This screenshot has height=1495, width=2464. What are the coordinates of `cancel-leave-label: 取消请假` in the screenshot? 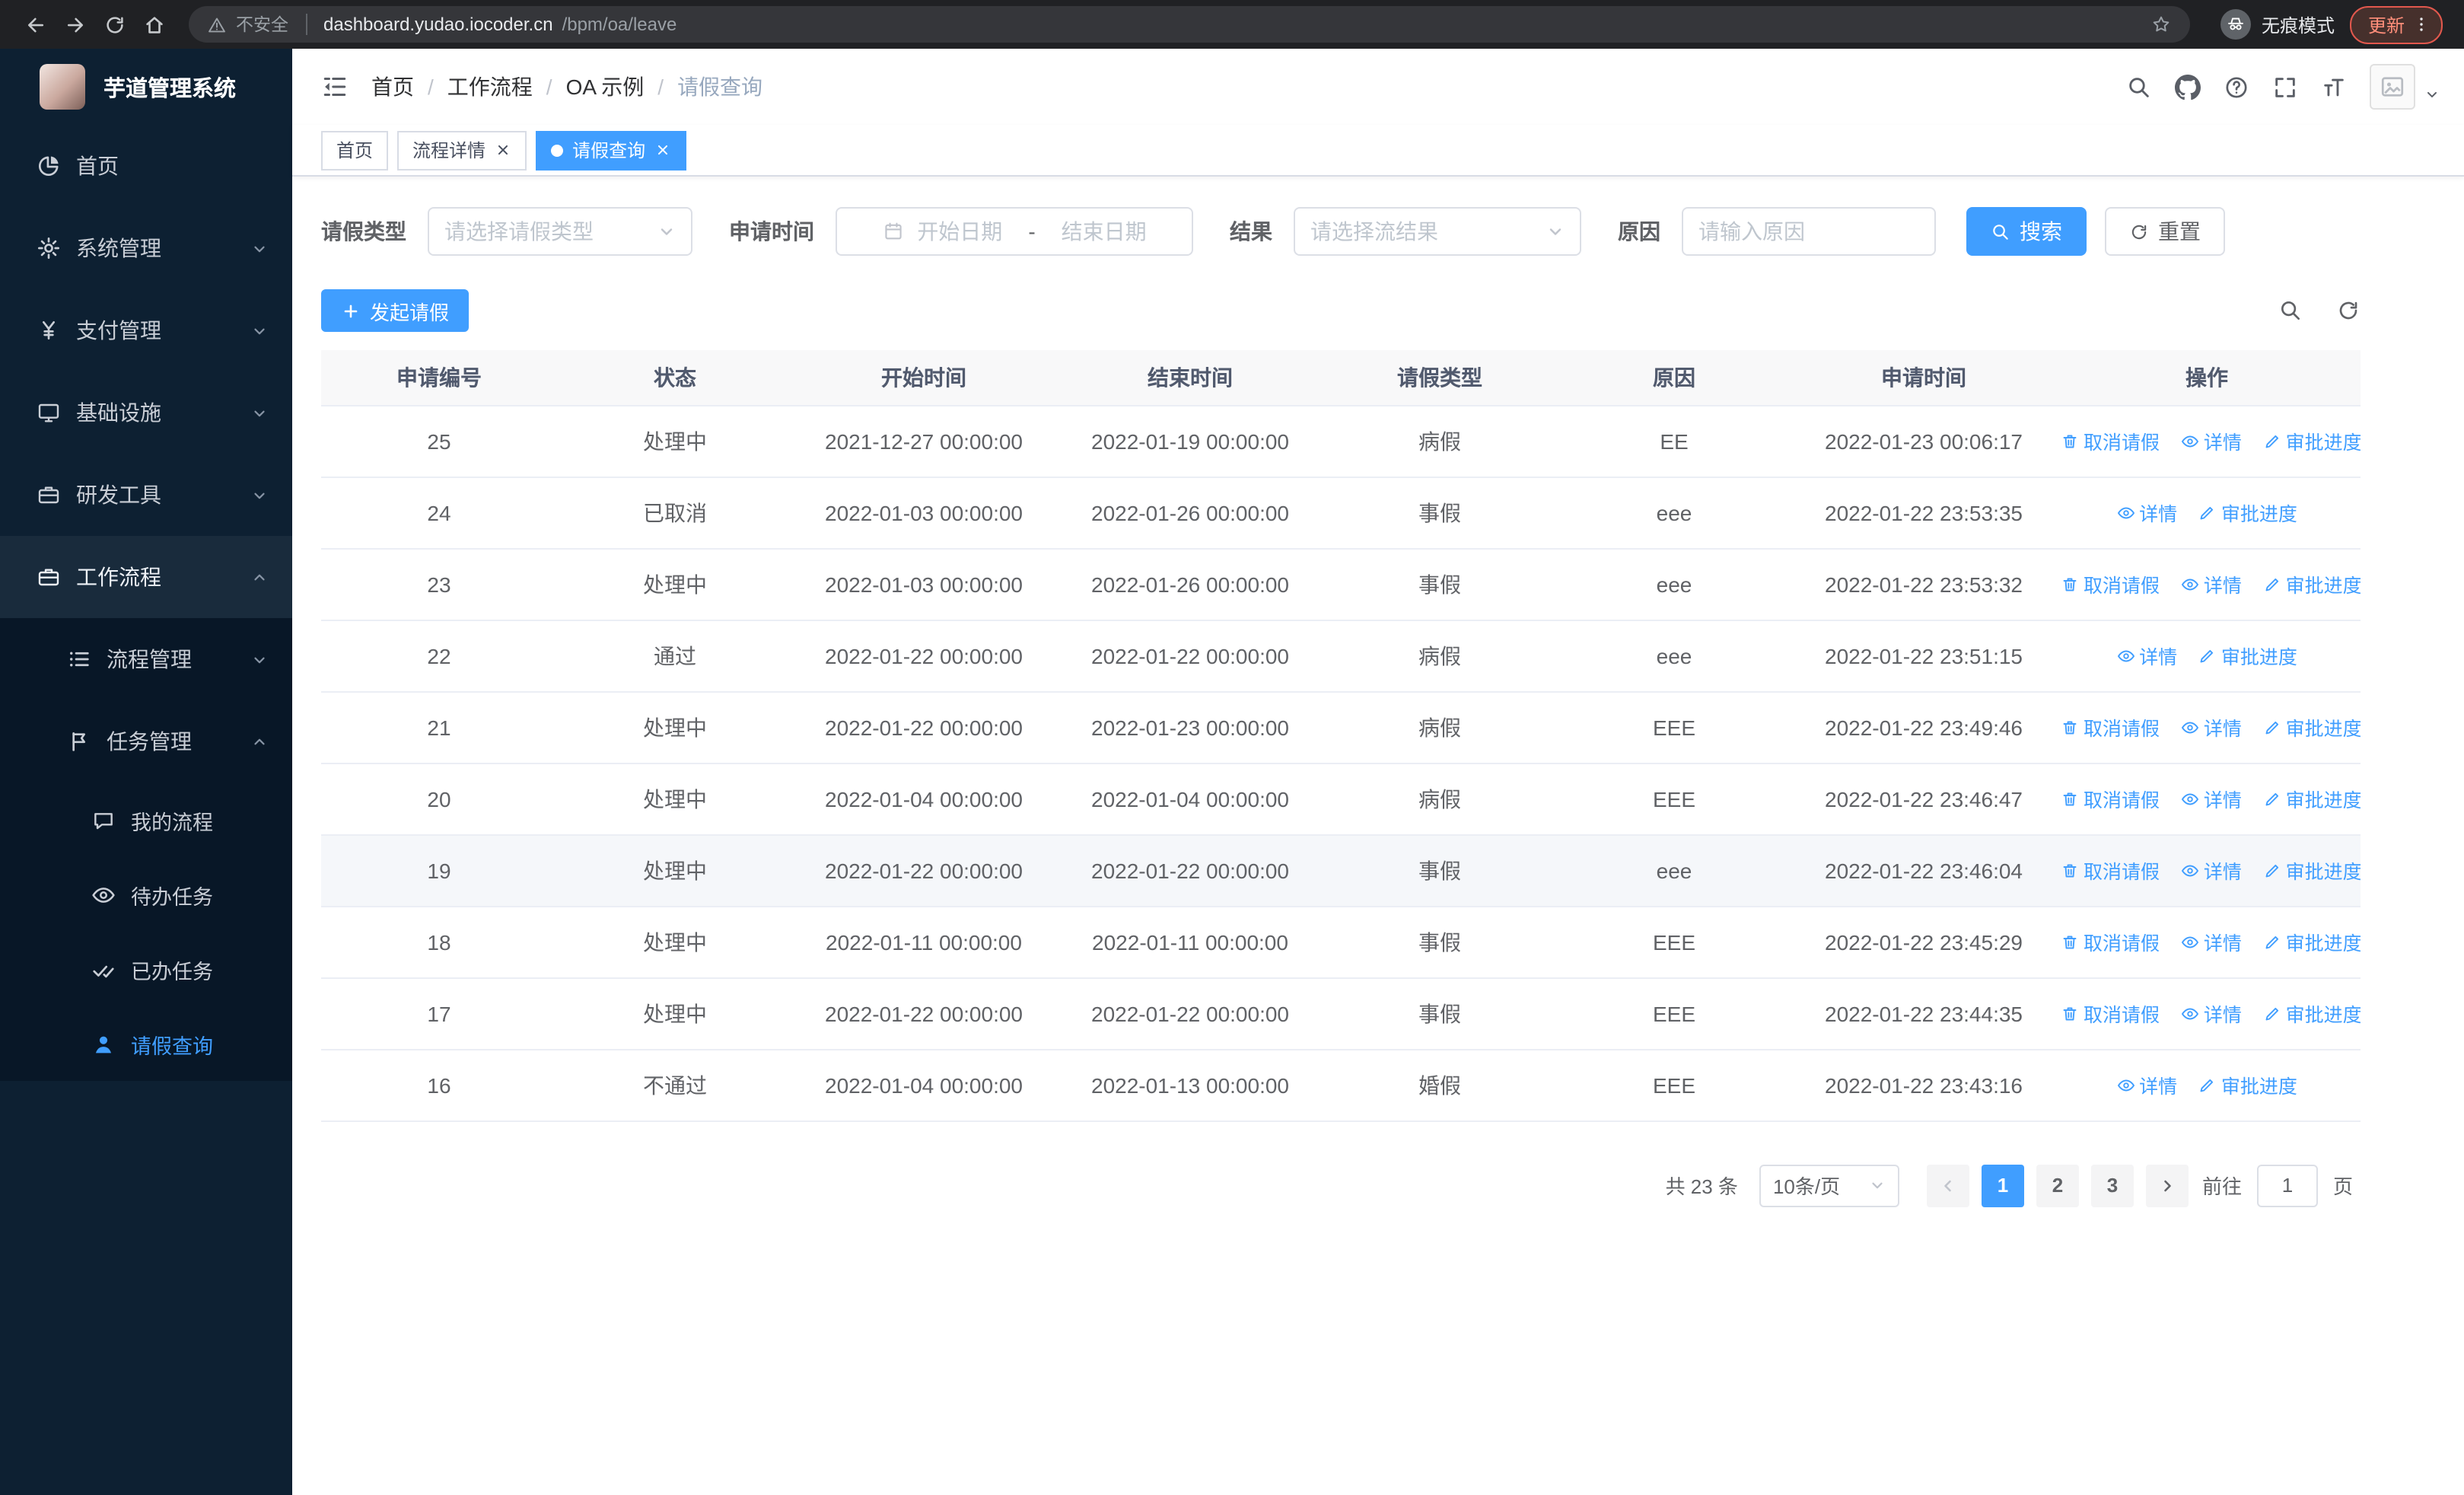 It's located at (2122, 730).